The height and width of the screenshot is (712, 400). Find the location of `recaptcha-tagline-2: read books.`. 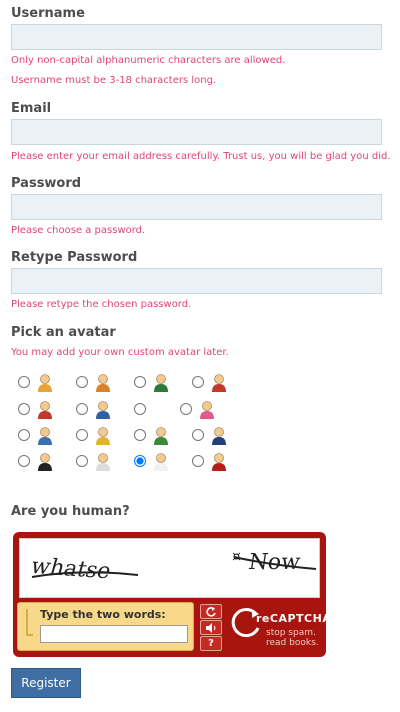

recaptcha-tagline-2: read books. is located at coordinates (292, 643).